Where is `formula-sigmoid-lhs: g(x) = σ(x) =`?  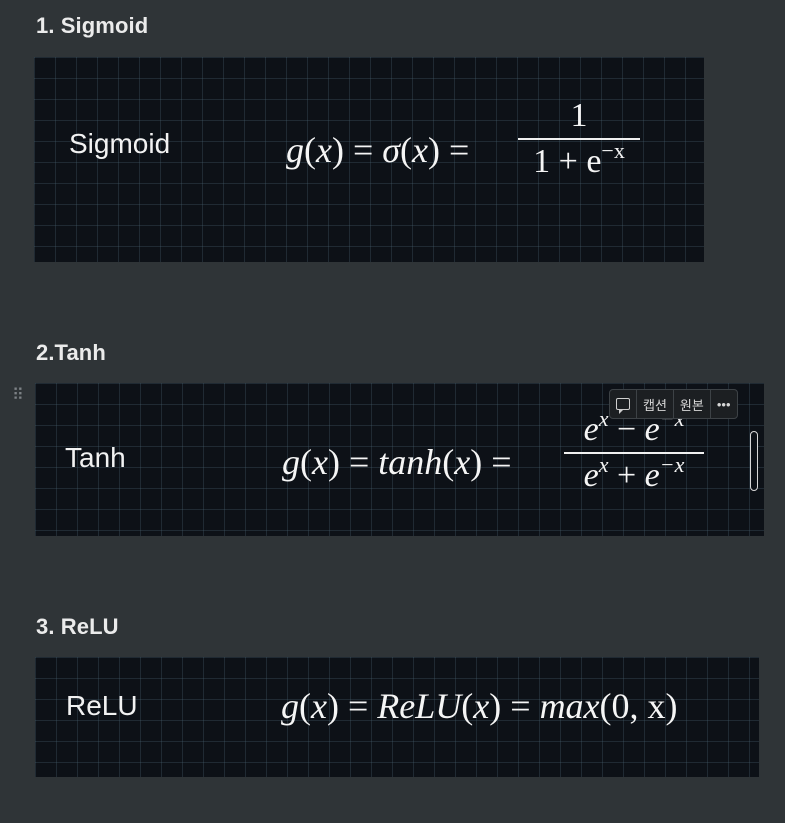 formula-sigmoid-lhs: g(x) = σ(x) = is located at coordinates (378, 150).